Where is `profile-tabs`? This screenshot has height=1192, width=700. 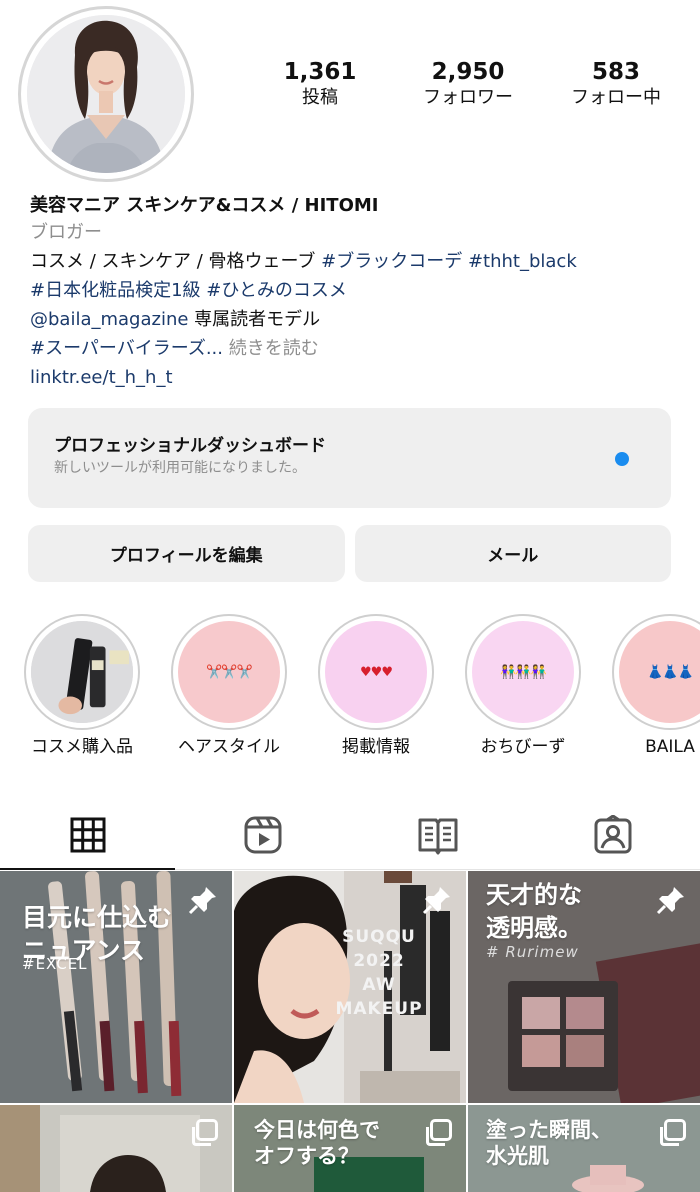
profile-tabs is located at coordinates (350, 835).